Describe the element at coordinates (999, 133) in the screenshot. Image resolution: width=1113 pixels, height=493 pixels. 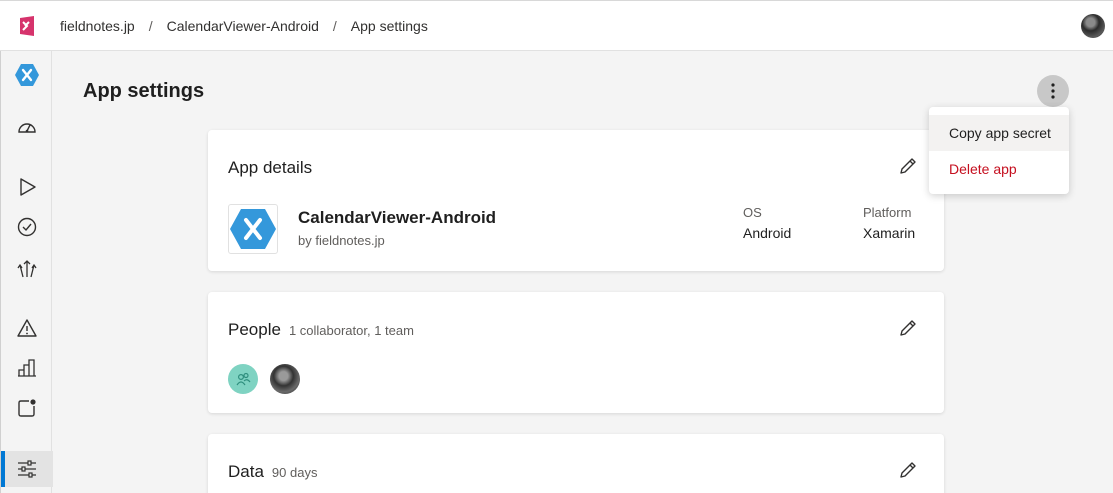
I see `copy-app-secret-menu-item: Copy app secret` at that location.